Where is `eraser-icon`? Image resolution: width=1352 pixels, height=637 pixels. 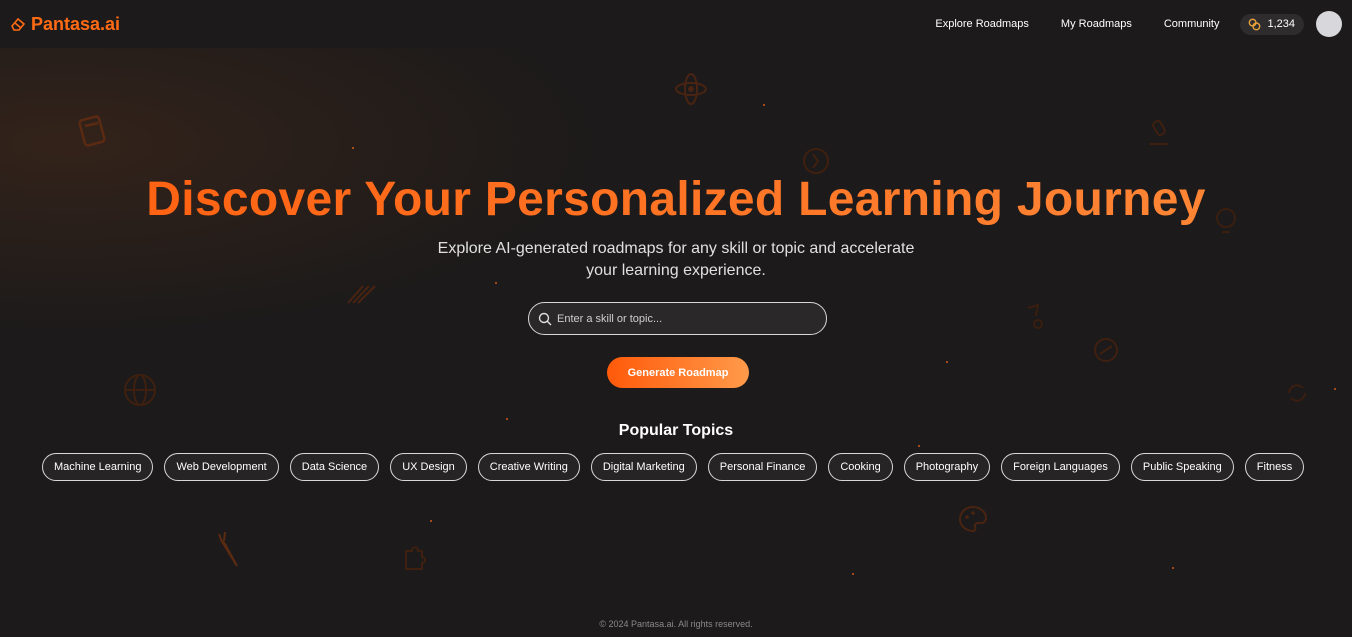
eraser-icon is located at coordinates (18, 24).